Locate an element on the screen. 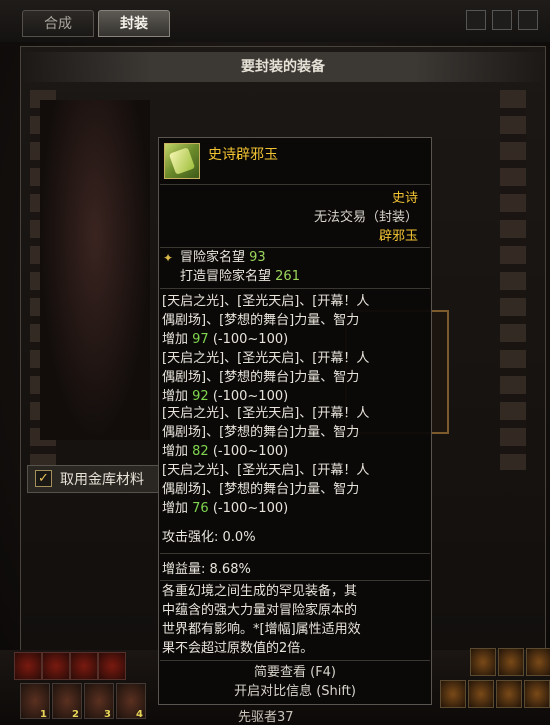  vault-material-label: 取用金库材料 is located at coordinates (102, 480).